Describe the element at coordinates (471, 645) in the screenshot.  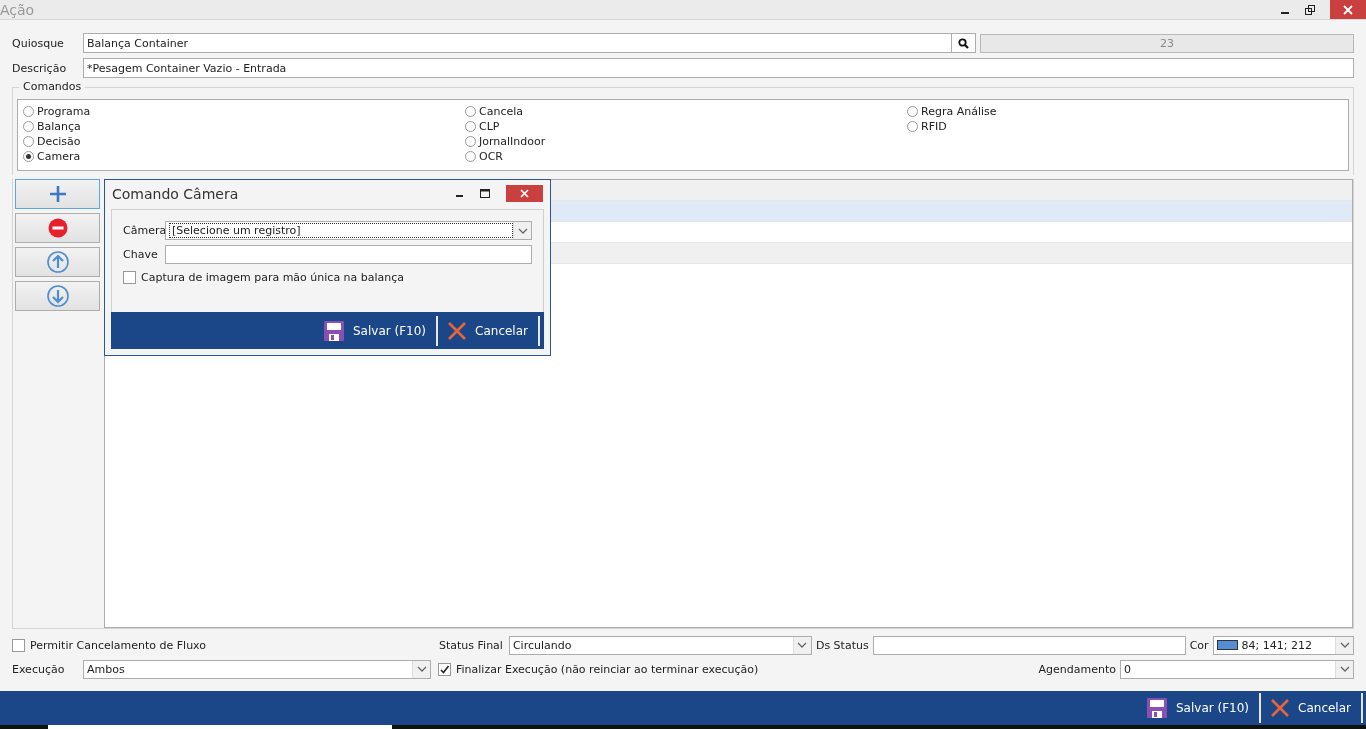
I see `field-label: Status Final` at that location.